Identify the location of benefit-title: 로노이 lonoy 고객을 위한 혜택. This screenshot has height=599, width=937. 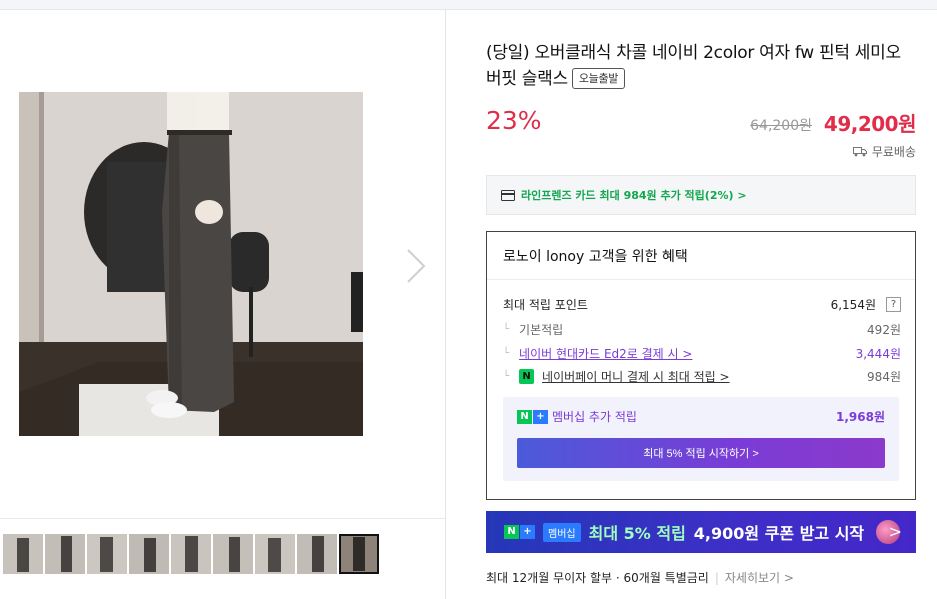
(595, 257).